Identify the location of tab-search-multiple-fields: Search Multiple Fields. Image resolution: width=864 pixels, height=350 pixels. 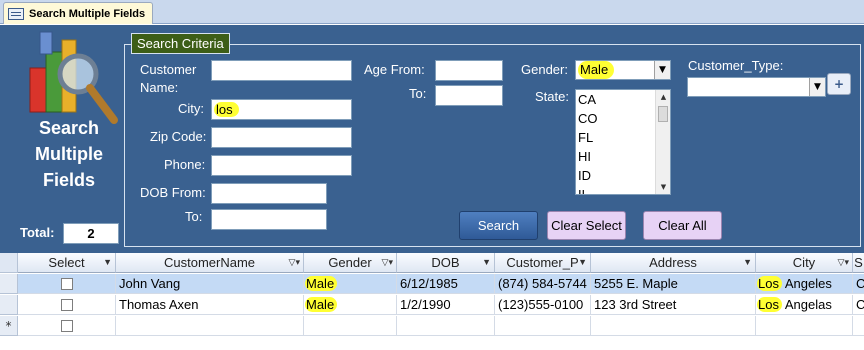
(78, 13).